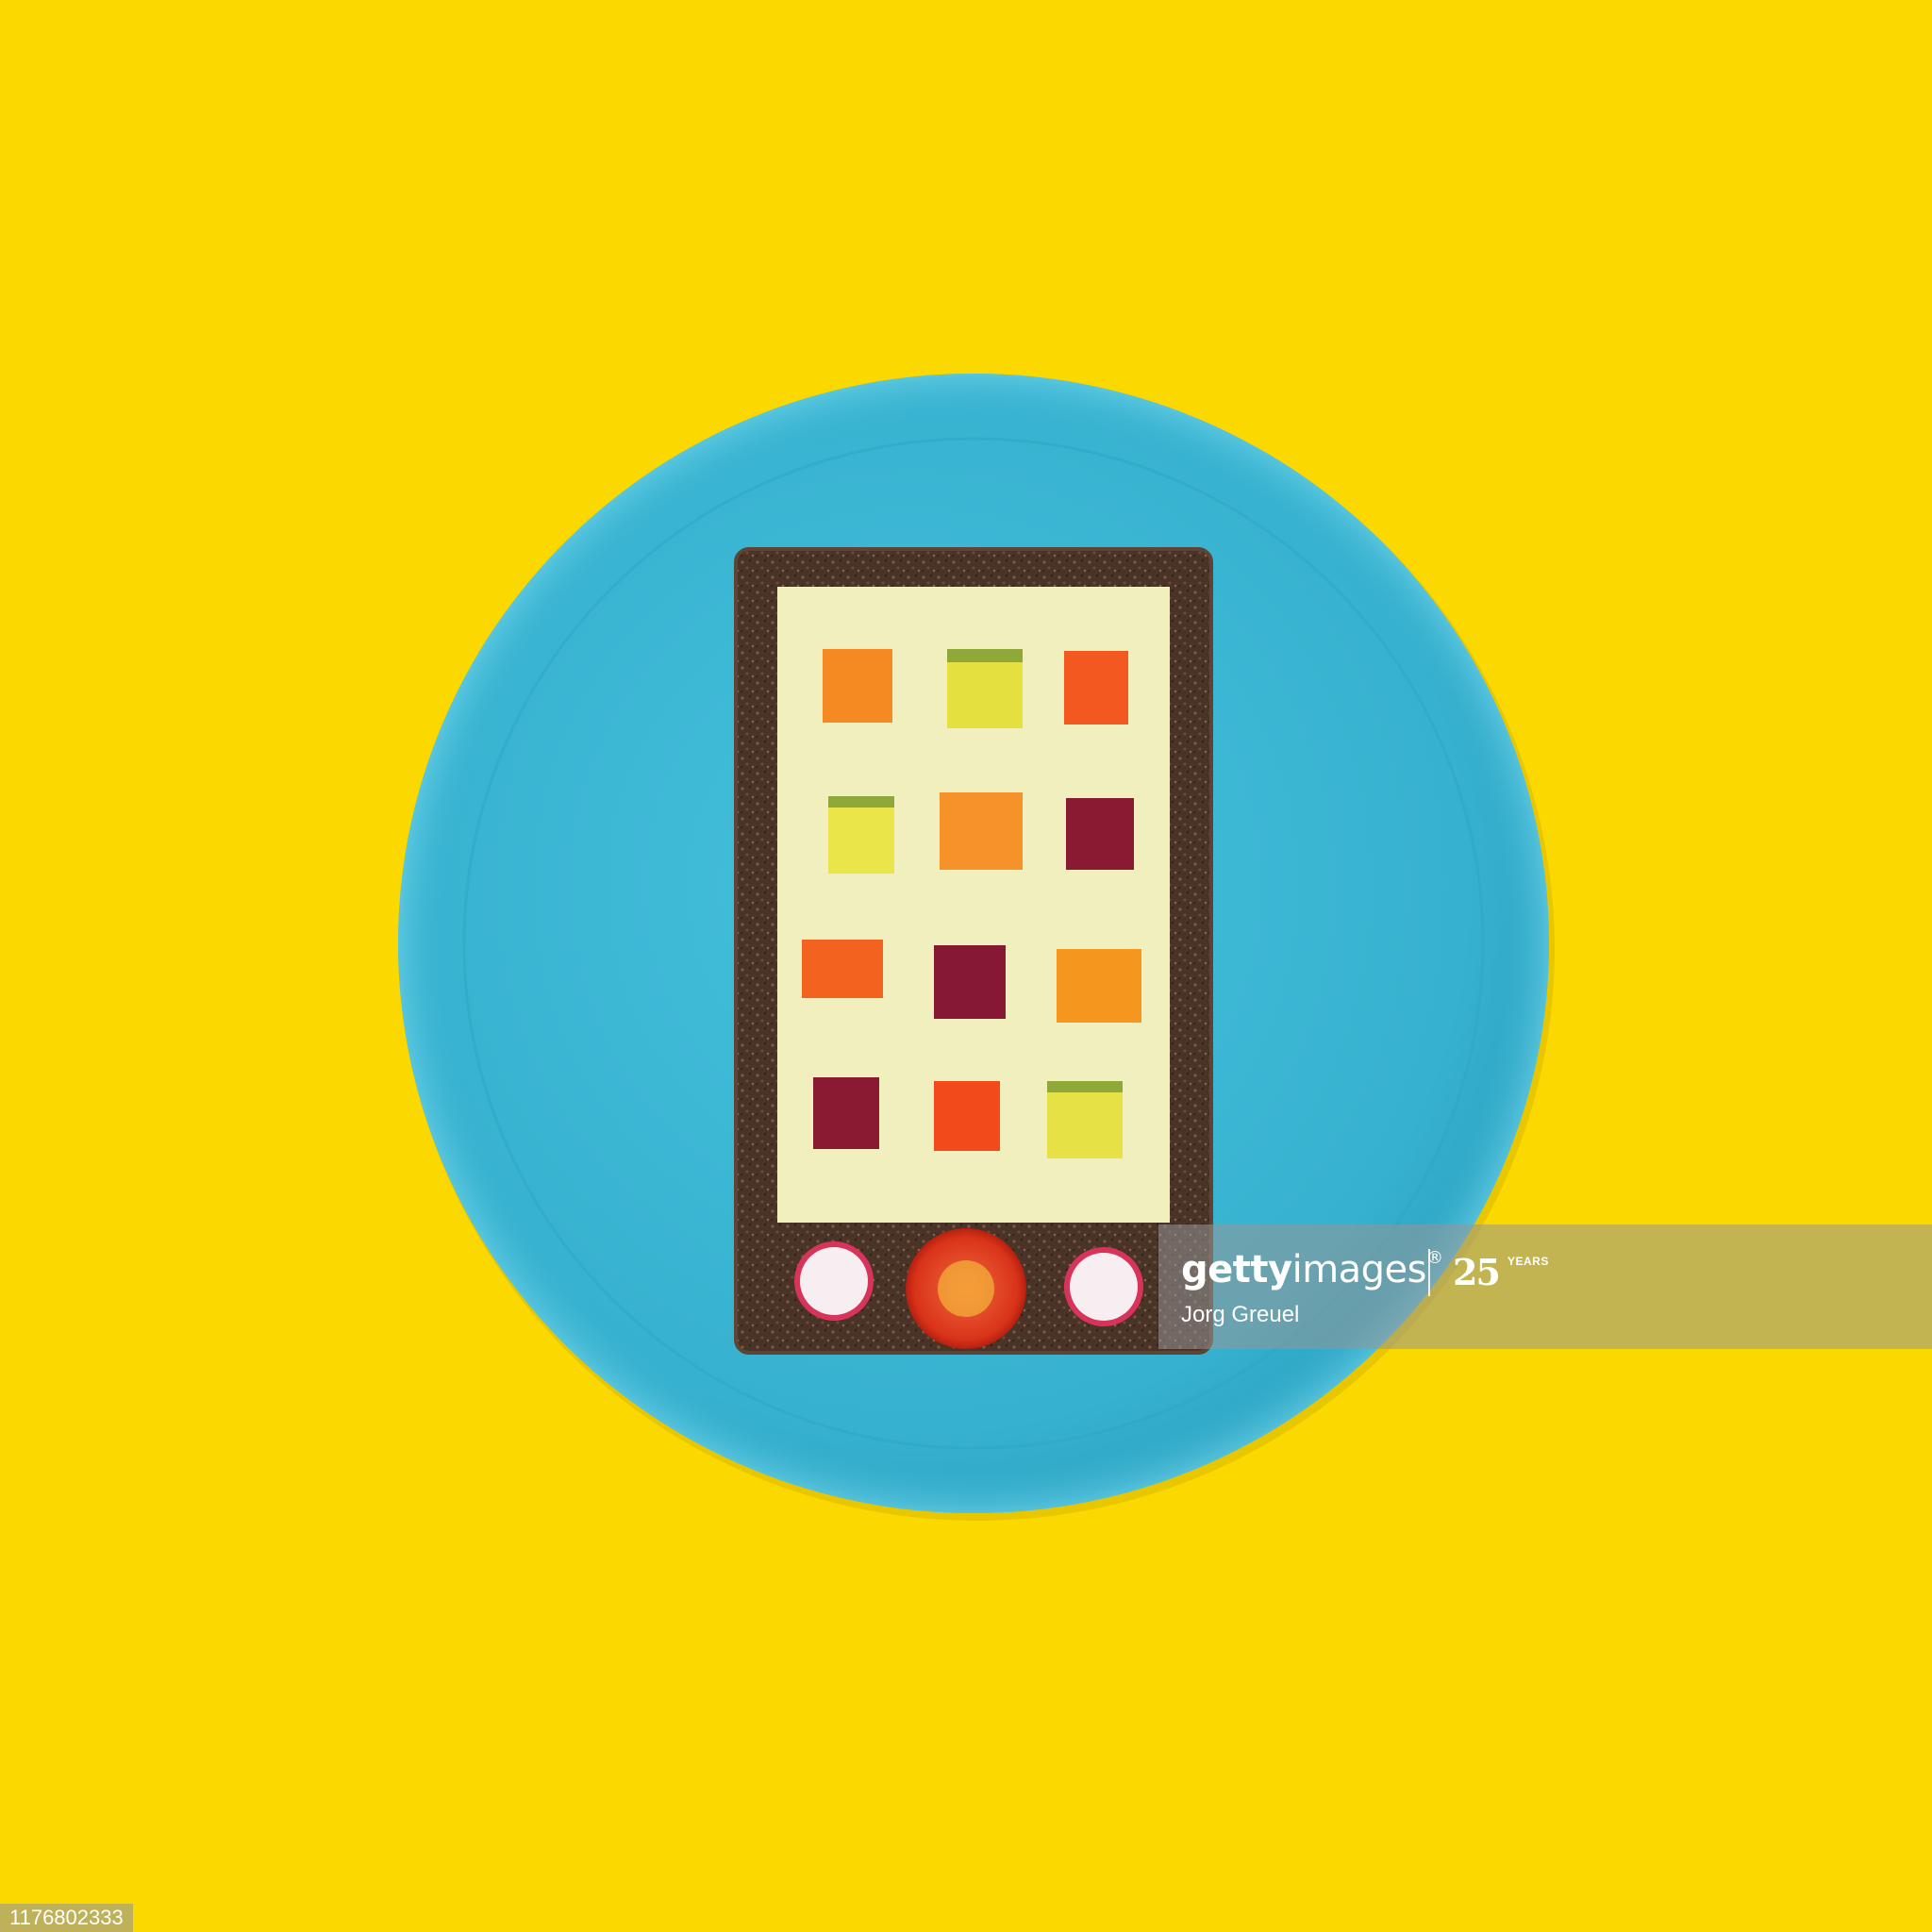 This screenshot has height=1932, width=1932. What do you see at coordinates (1312, 1270) in the screenshot?
I see `gettyimages-logo: gettyimages®` at bounding box center [1312, 1270].